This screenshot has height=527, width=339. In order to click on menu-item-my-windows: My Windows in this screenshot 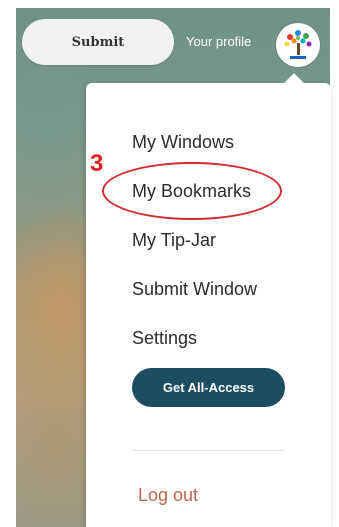, I will do `click(183, 142)`.